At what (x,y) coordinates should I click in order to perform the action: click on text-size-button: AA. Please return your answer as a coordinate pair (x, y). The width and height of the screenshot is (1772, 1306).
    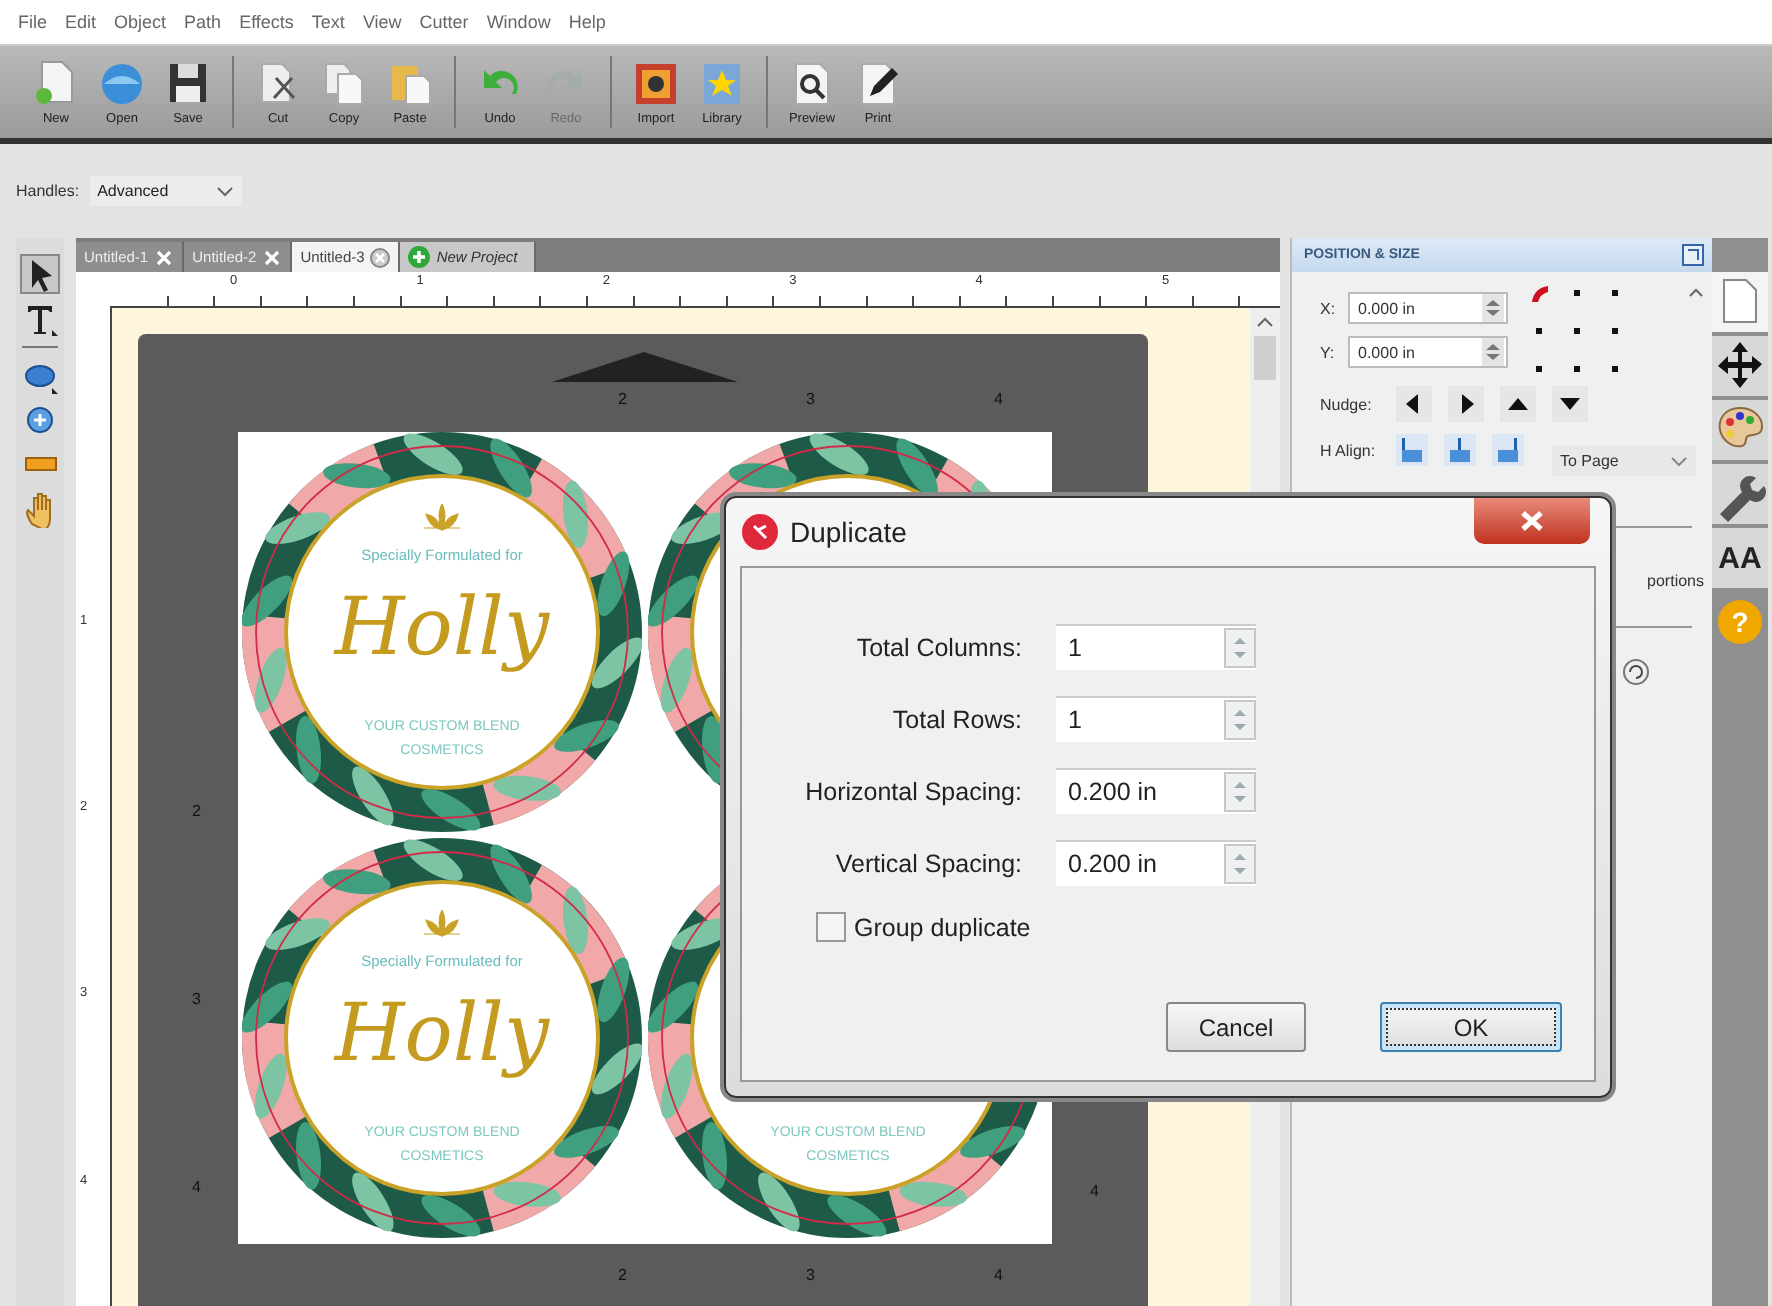
    Looking at the image, I should click on (1740, 558).